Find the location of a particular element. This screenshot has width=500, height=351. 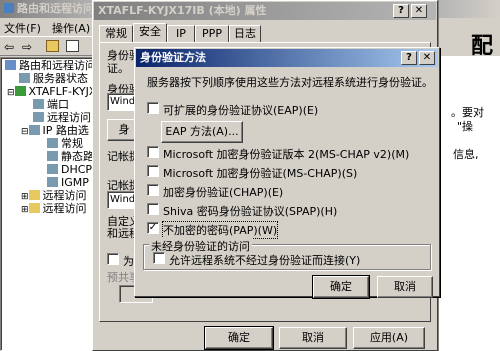

tree-item-remote-clients: 远程访问 is located at coordinates (62, 118).